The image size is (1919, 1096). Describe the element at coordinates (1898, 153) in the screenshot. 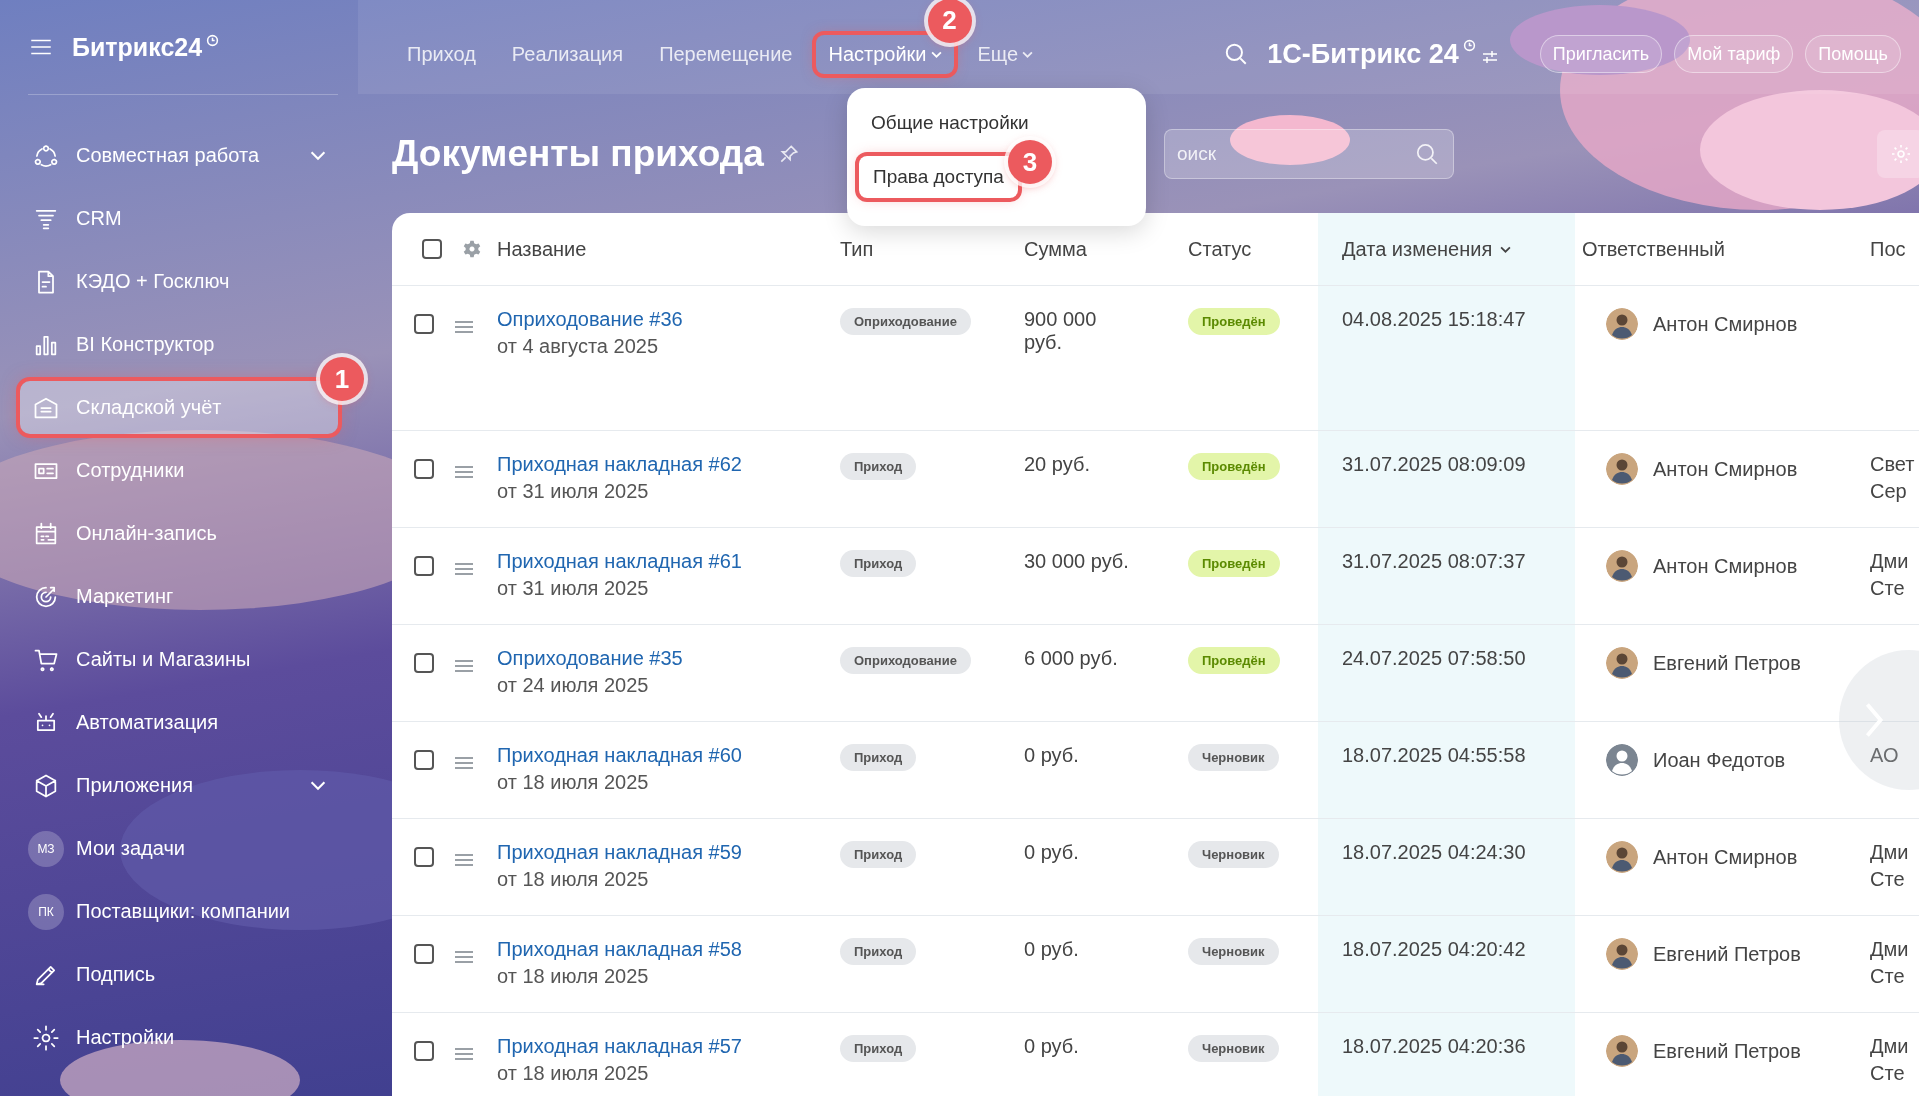

I see `settings-button` at that location.